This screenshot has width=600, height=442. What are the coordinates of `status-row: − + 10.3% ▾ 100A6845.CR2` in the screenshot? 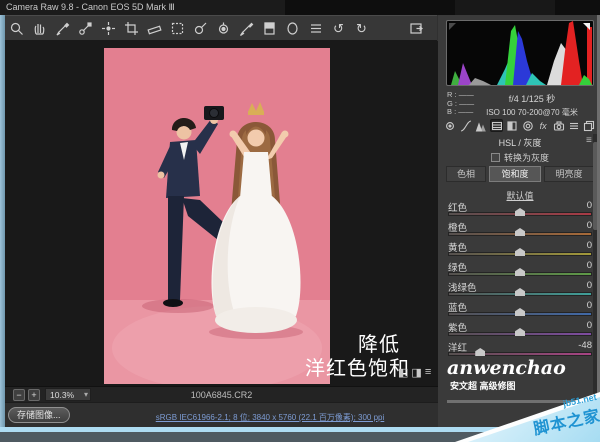 It's located at (221, 394).